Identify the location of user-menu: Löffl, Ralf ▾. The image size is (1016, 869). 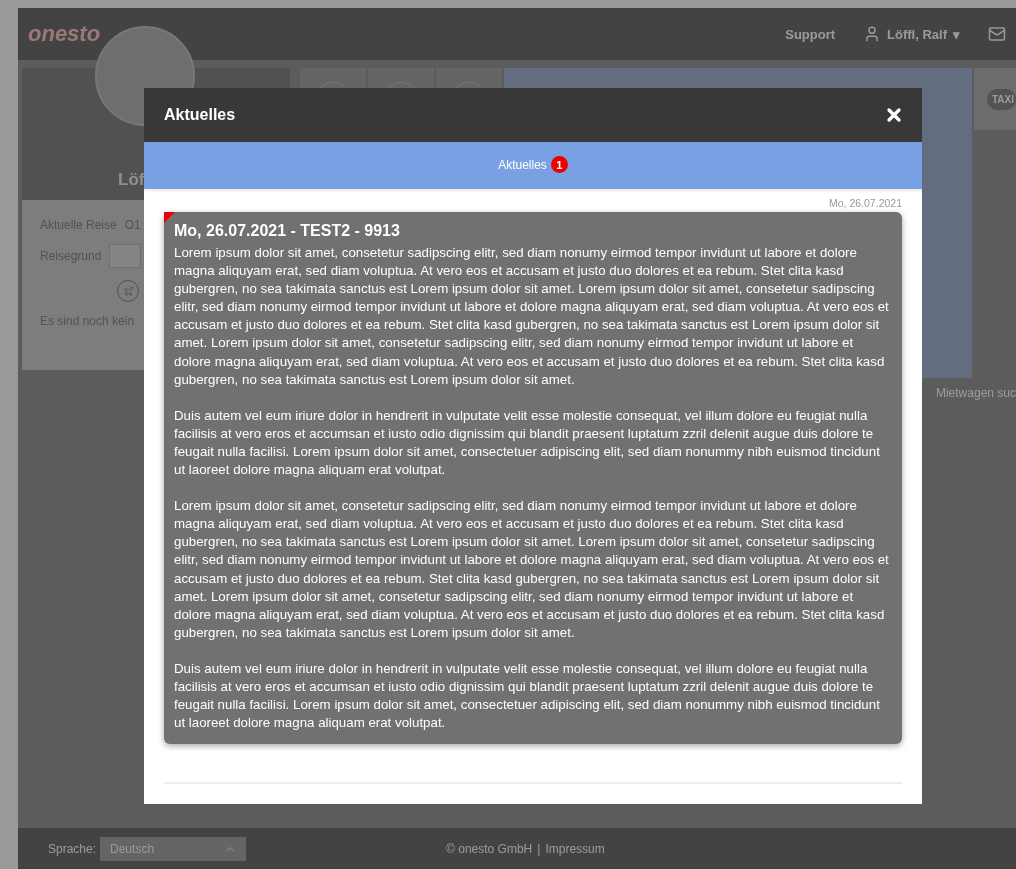
(911, 34).